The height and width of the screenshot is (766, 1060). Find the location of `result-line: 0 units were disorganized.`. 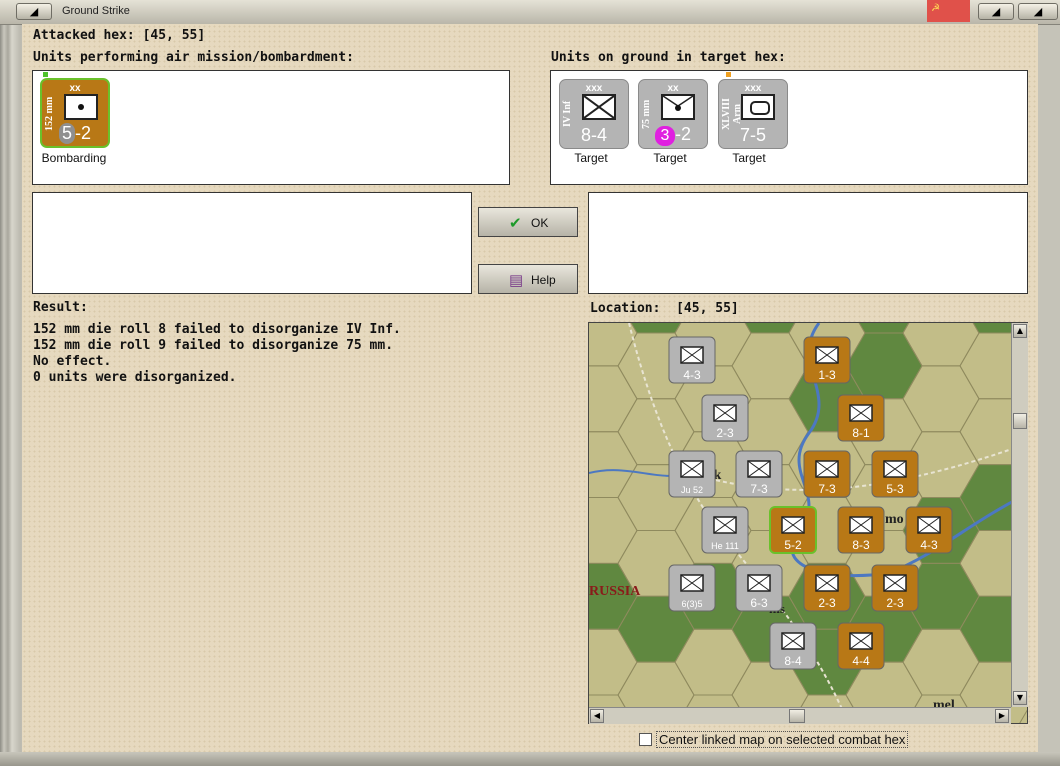

result-line: 0 units were disorganized. is located at coordinates (135, 377).